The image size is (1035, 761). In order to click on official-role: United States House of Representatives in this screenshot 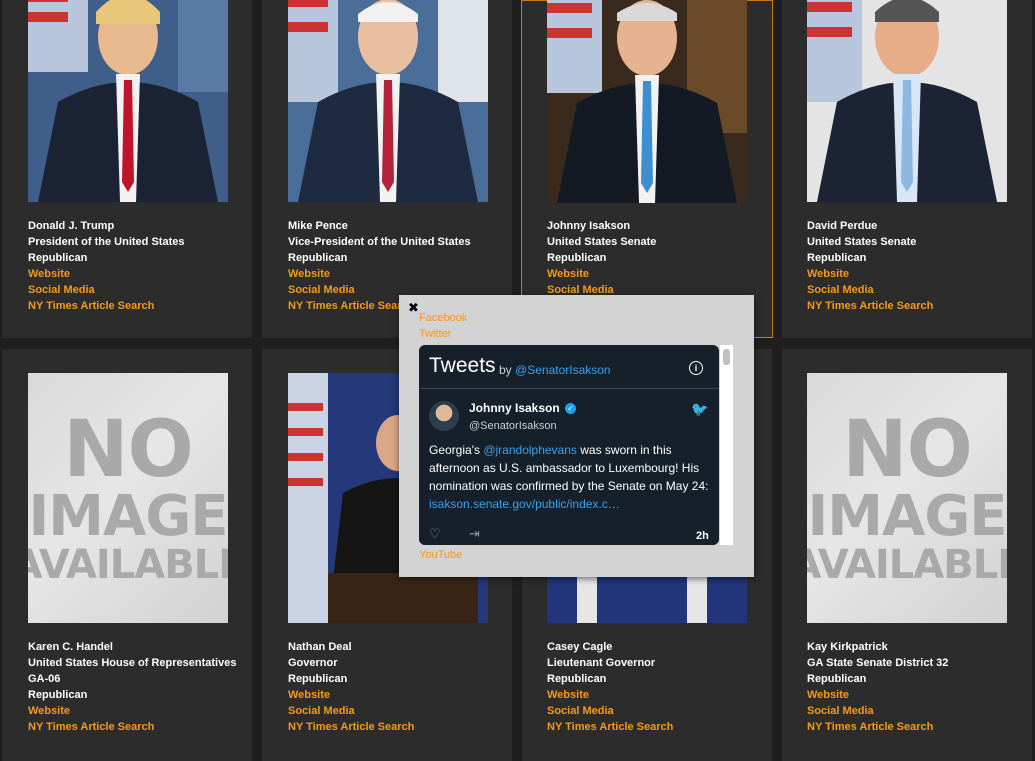, I will do `click(132, 663)`.